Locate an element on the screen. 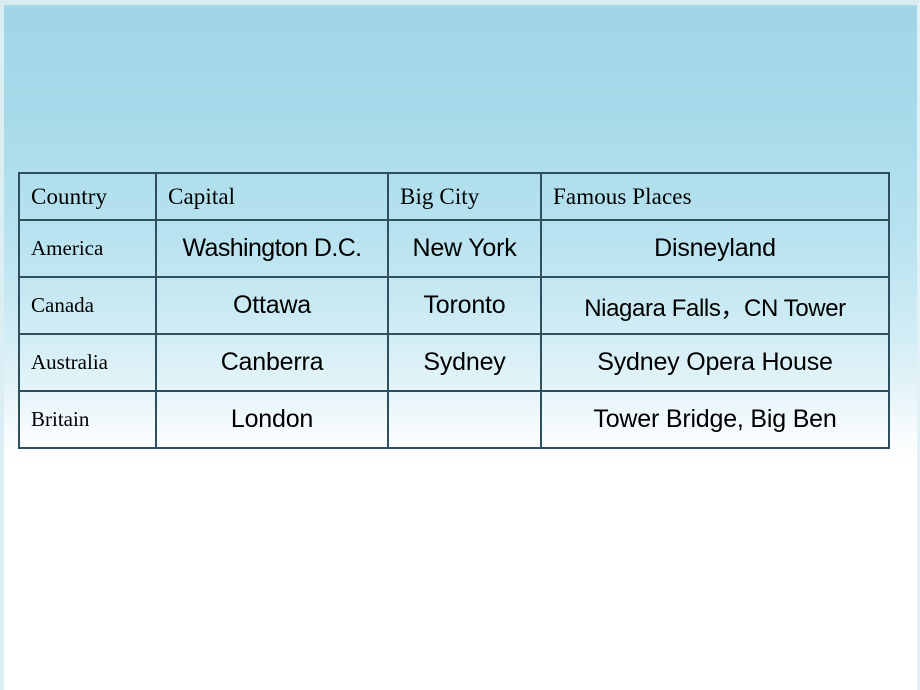  table-header-row: Country Capital Big City Famous Places is located at coordinates (454, 196).